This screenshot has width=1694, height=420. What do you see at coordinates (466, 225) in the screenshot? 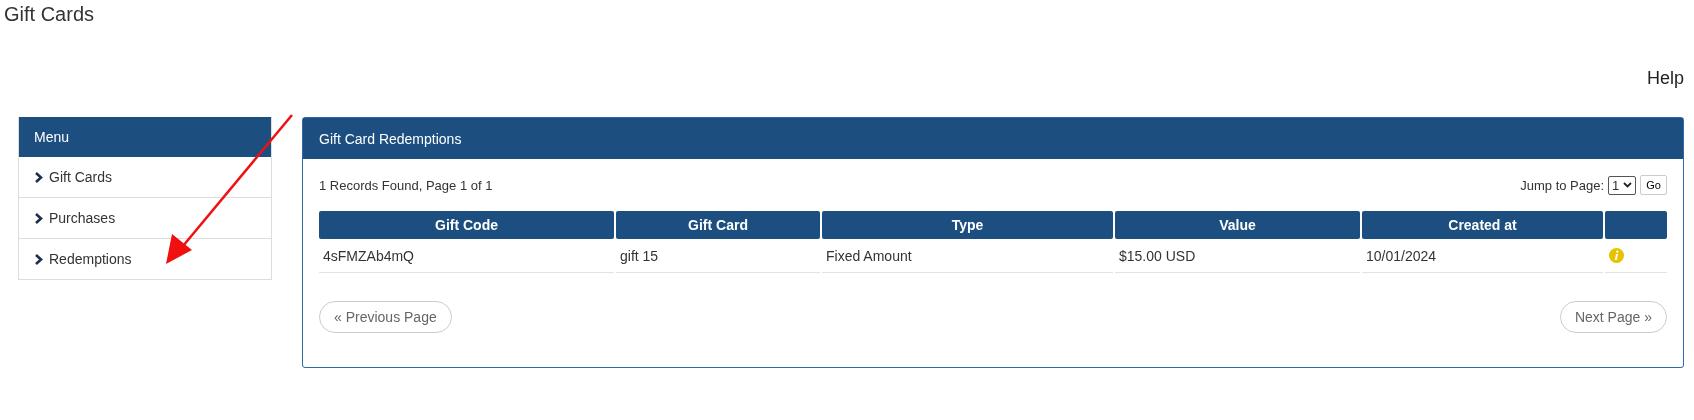
I see `column-header: Gift Code` at bounding box center [466, 225].